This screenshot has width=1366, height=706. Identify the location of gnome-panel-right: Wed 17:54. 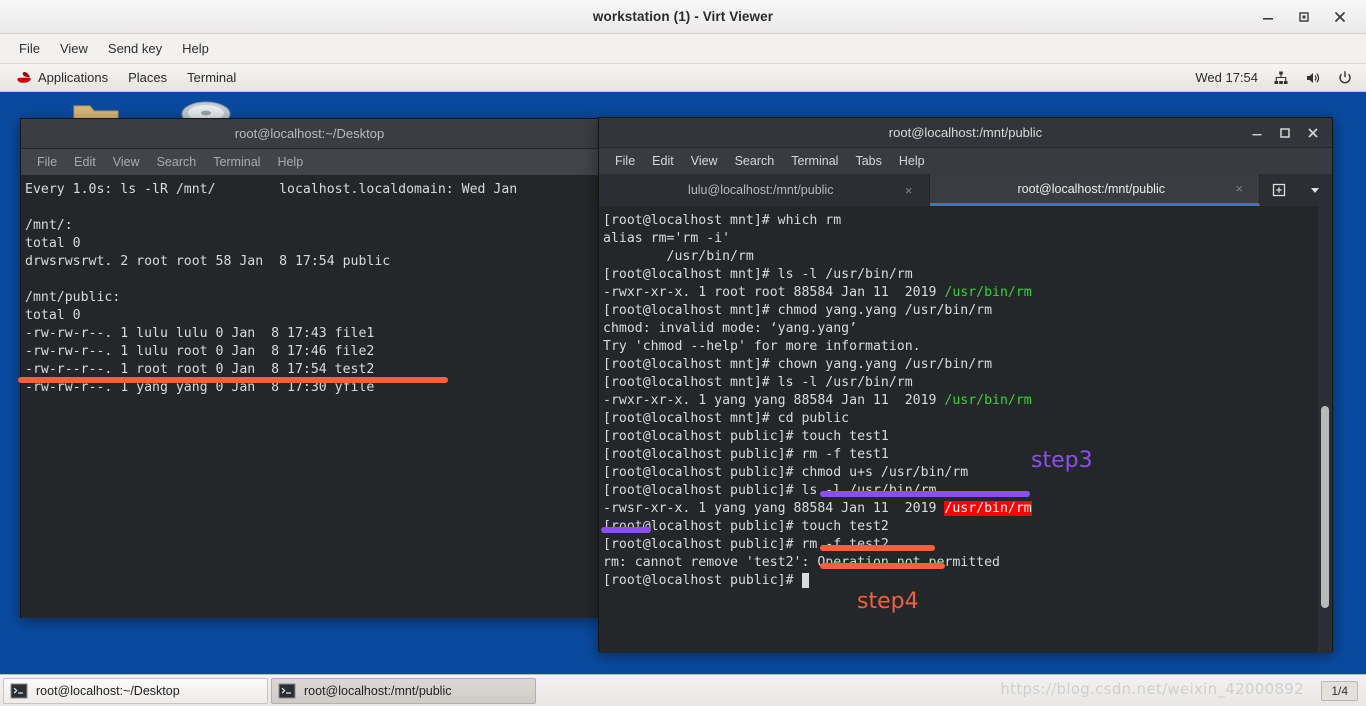
(1280, 78).